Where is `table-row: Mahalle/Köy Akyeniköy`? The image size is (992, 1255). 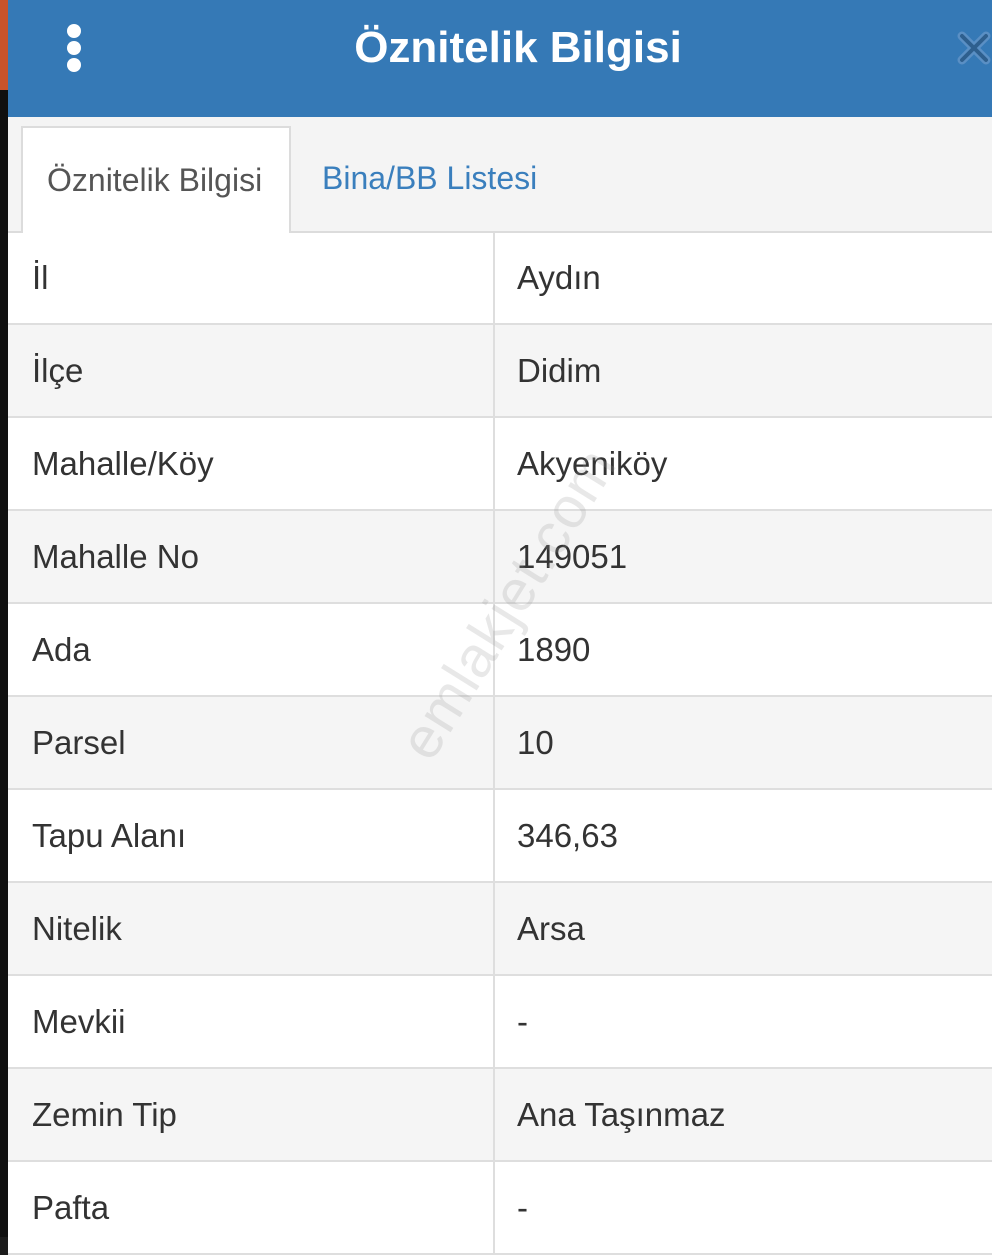
table-row: Mahalle/Köy Akyeniköy is located at coordinates (500, 464).